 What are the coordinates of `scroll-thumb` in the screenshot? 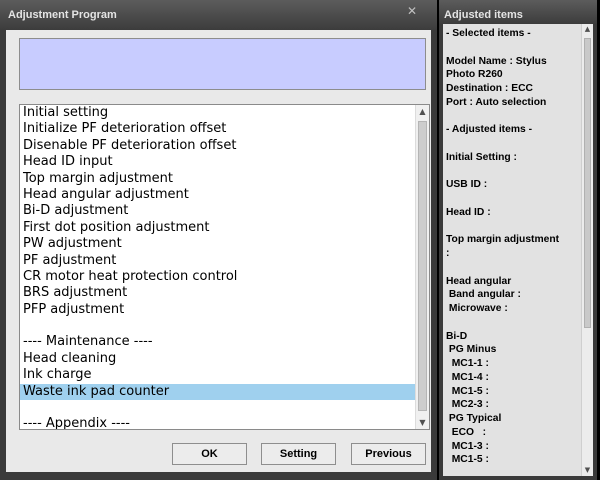 It's located at (422, 266).